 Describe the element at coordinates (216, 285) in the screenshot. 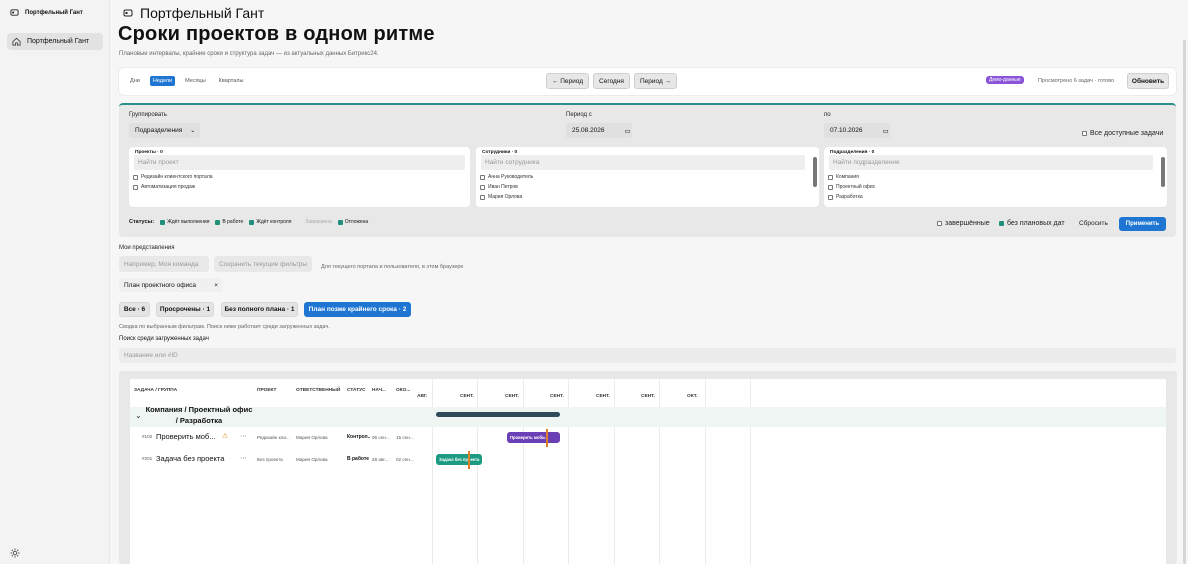

I see `close-icon: ×` at that location.